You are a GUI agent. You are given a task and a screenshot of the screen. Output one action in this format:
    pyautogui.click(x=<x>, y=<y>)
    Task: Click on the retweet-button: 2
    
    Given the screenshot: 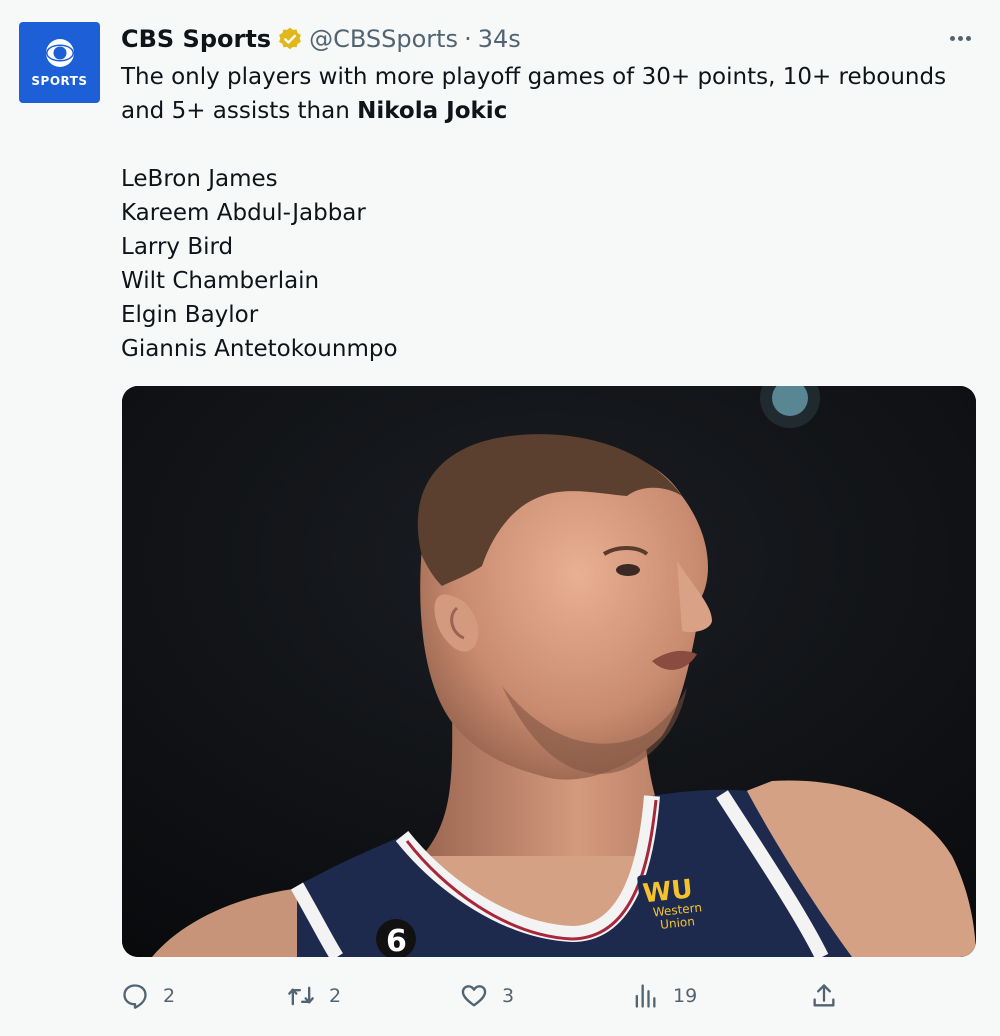 What is the action you would take?
    pyautogui.click(x=314, y=996)
    